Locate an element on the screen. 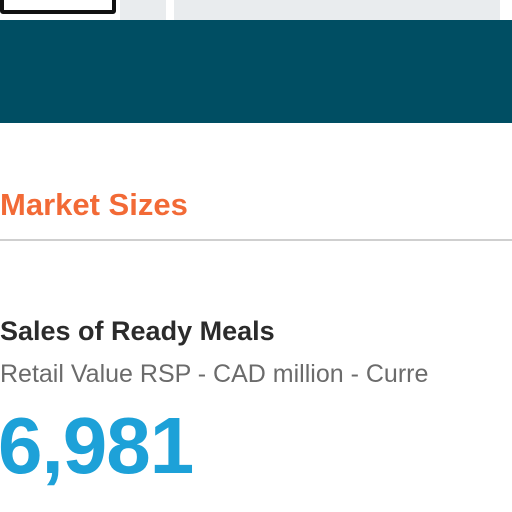 The width and height of the screenshot is (512, 512). metric-subtitle: Retail Value RSP - CAD million - Curre is located at coordinates (214, 374).